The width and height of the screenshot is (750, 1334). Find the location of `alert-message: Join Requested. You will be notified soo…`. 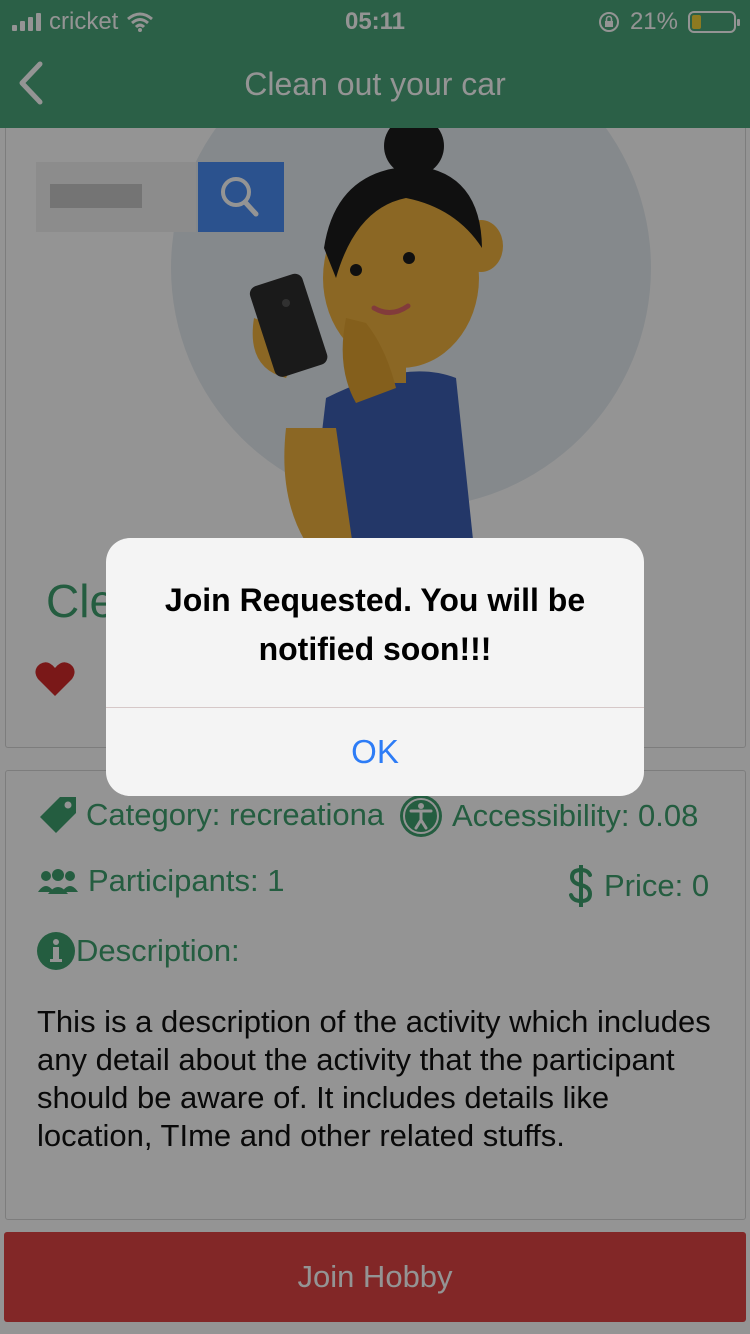

alert-message: Join Requested. You will be notified soo… is located at coordinates (375, 624).